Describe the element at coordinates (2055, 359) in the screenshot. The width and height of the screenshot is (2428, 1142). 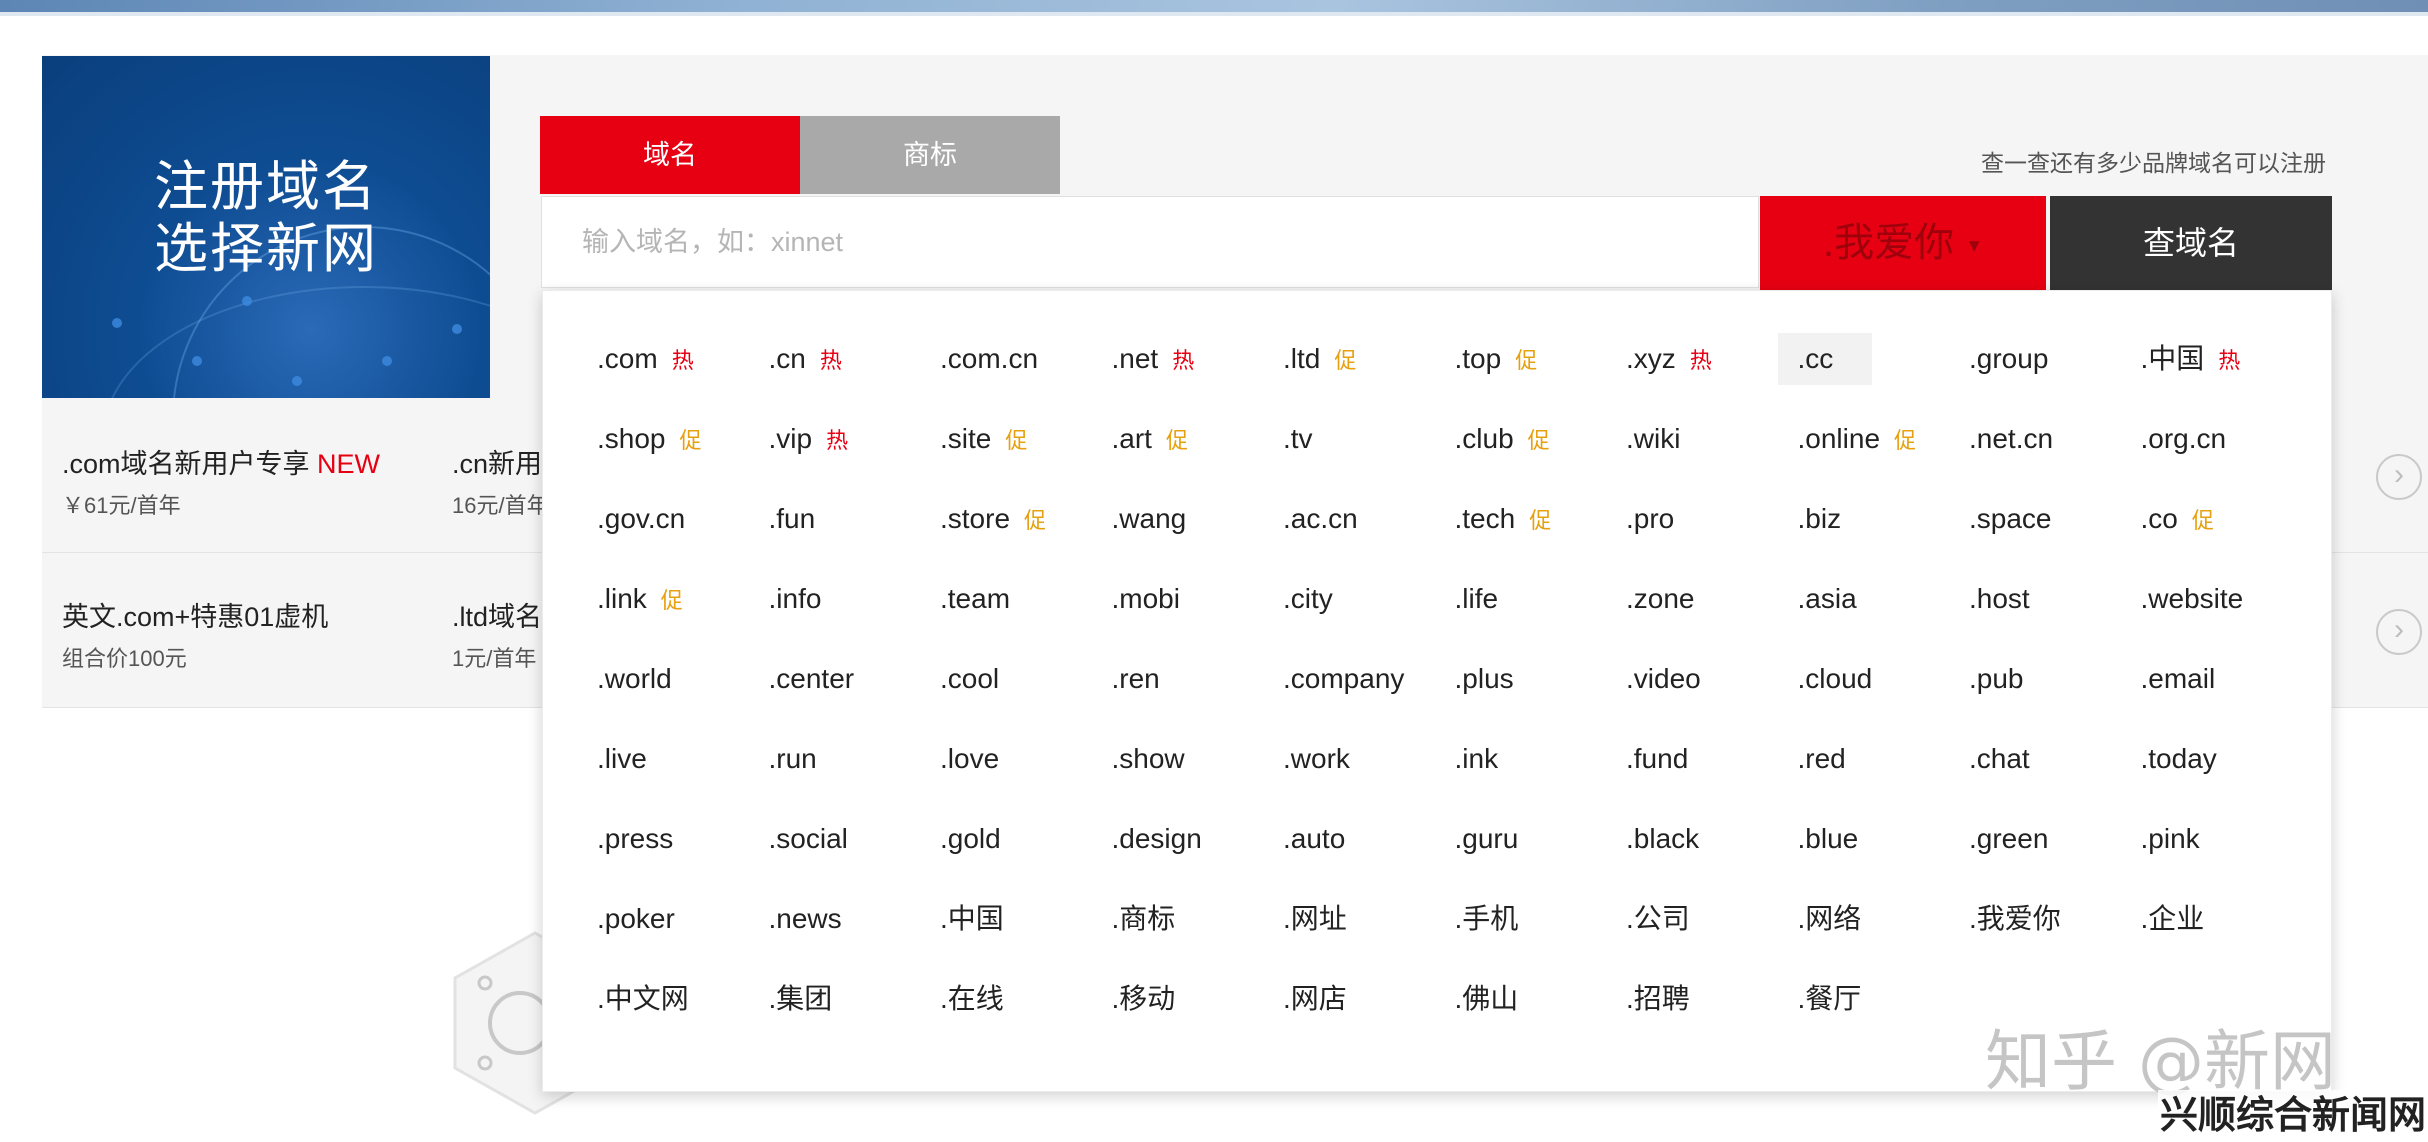
I see `tld-option: .group` at that location.